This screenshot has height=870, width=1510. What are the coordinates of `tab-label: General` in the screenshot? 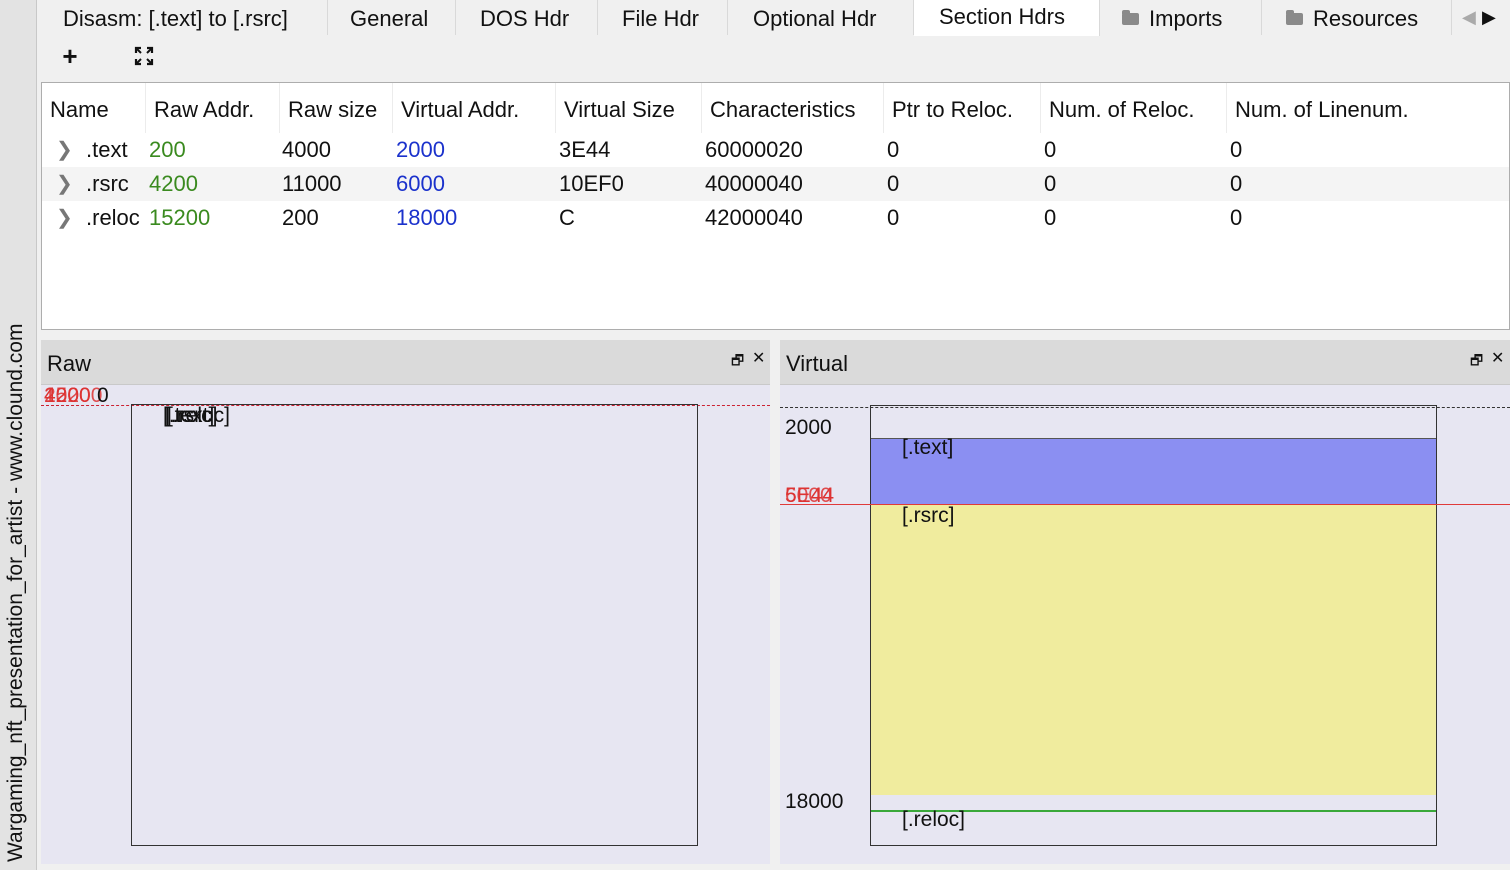 It's located at (389, 18).